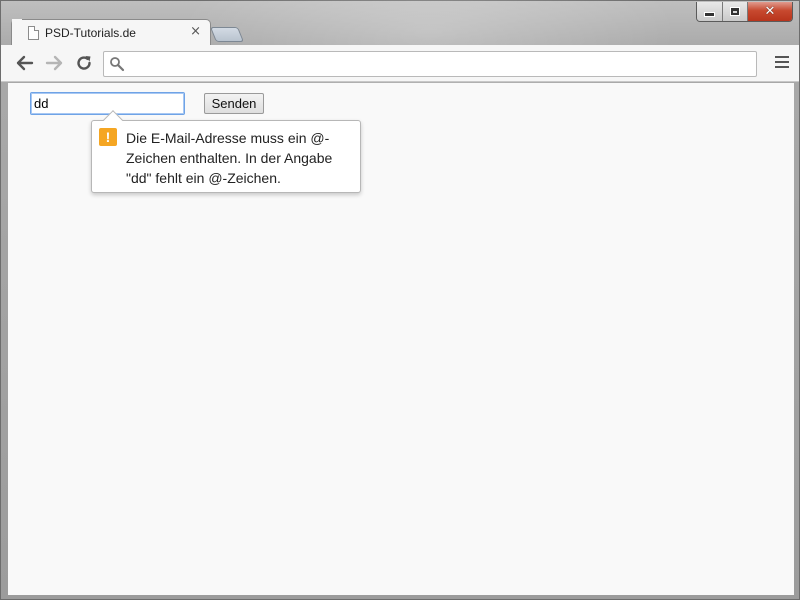 This screenshot has width=800, height=600. What do you see at coordinates (234, 103) in the screenshot?
I see `submit-button: Senden` at bounding box center [234, 103].